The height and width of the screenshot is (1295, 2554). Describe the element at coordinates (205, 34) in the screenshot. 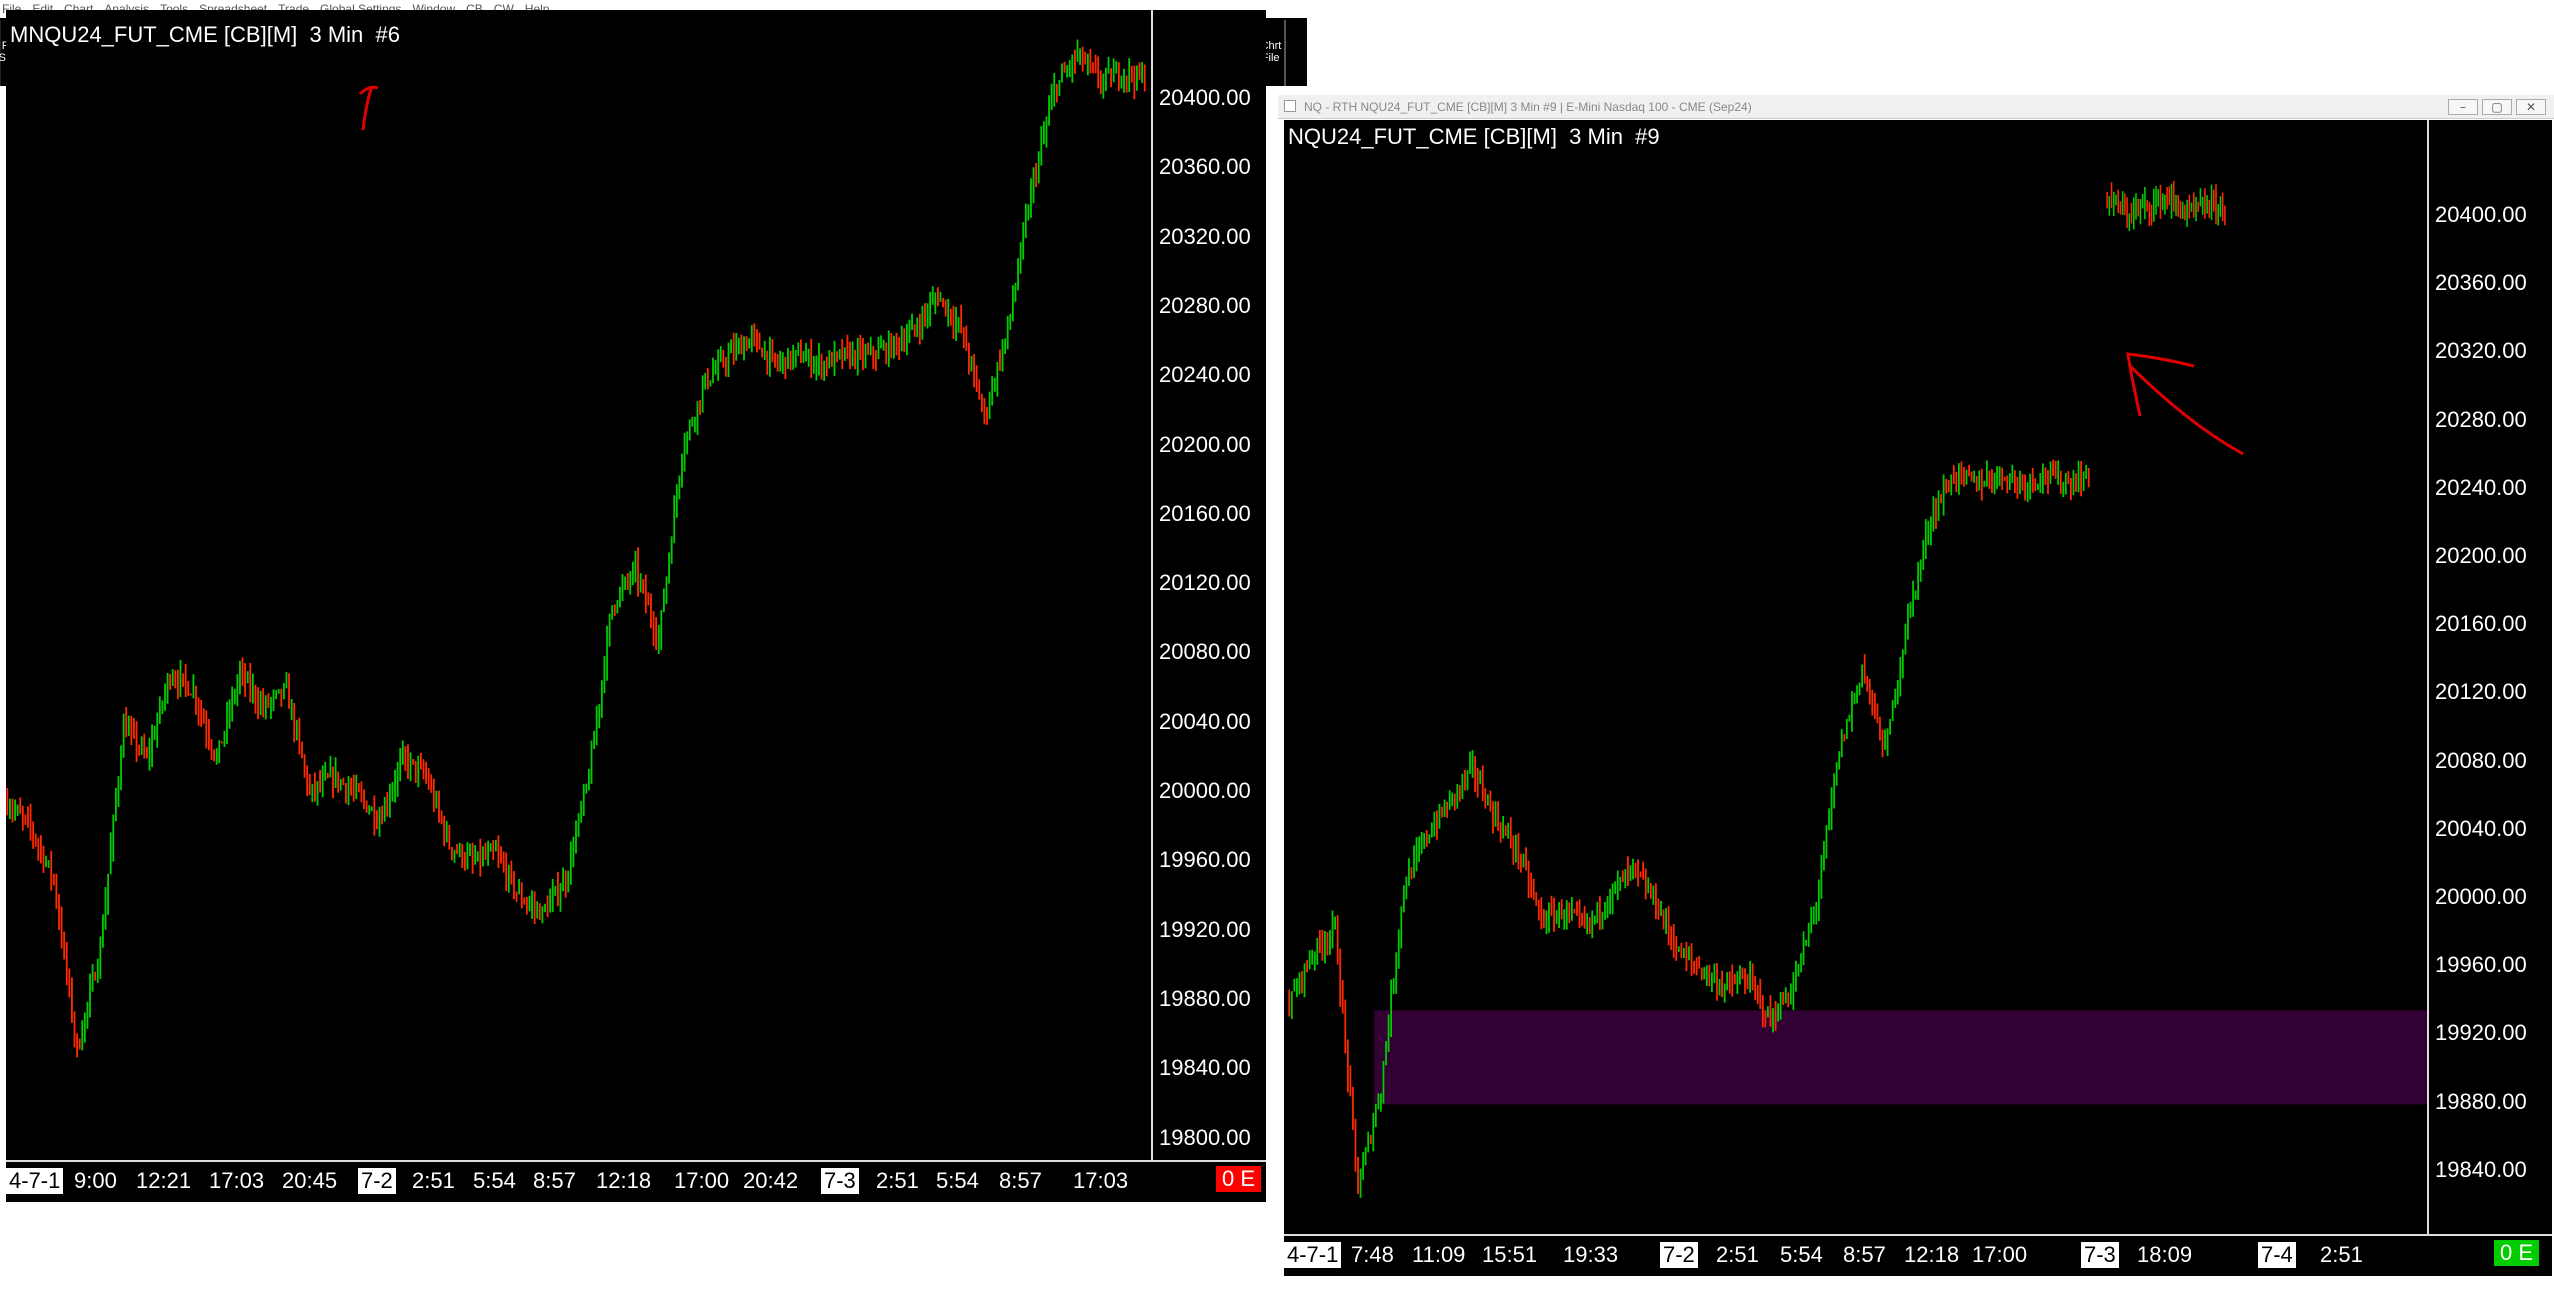

I see `left-chart-title: MNQU24_FUT_CME [CB][M] 3 Min #6` at that location.